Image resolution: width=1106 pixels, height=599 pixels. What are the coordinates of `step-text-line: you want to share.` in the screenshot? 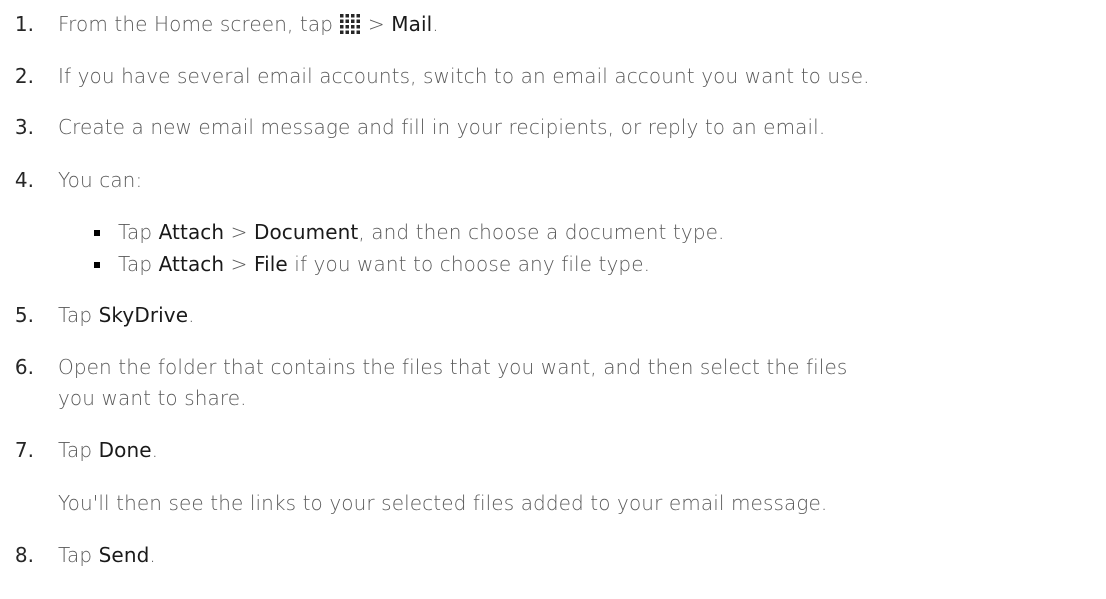 It's located at (152, 398).